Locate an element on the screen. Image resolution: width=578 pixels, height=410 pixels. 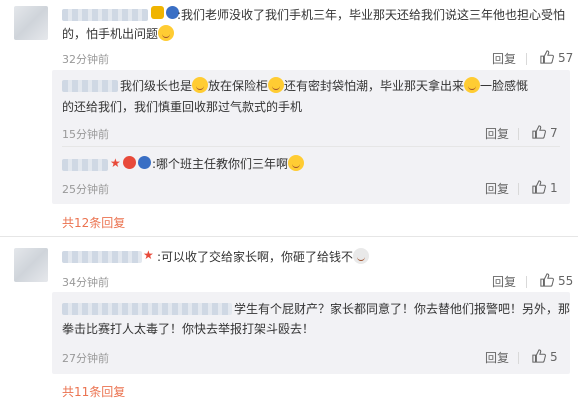
timestamp: 25分钟前 is located at coordinates (85, 189).